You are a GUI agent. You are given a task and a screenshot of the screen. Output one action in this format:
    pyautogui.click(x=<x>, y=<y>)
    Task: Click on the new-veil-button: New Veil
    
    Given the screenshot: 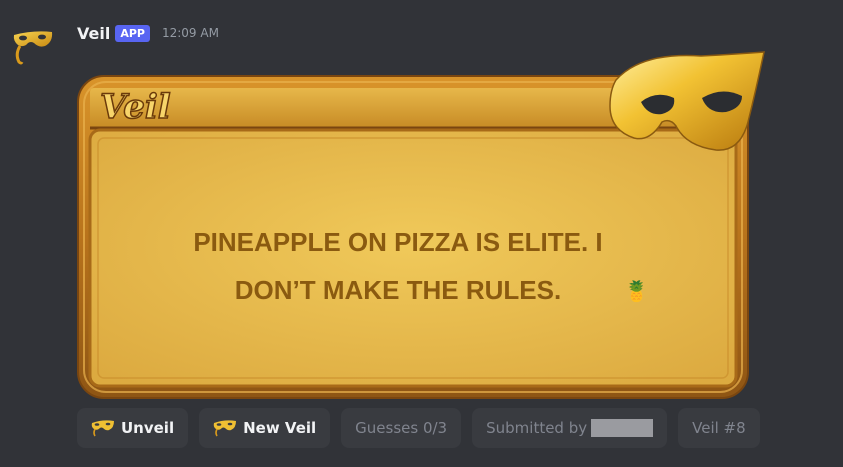 What is the action you would take?
    pyautogui.click(x=265, y=428)
    